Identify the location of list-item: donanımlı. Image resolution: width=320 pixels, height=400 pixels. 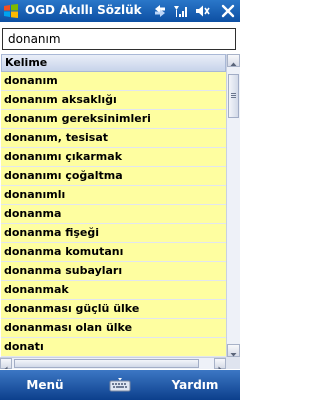
(113, 195).